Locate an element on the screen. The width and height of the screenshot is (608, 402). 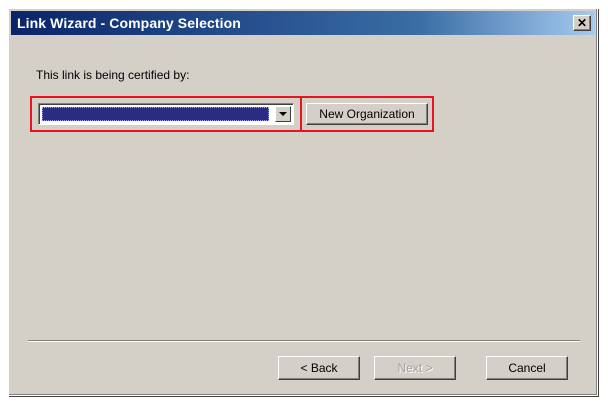
next-button: Next > is located at coordinates (415, 368).